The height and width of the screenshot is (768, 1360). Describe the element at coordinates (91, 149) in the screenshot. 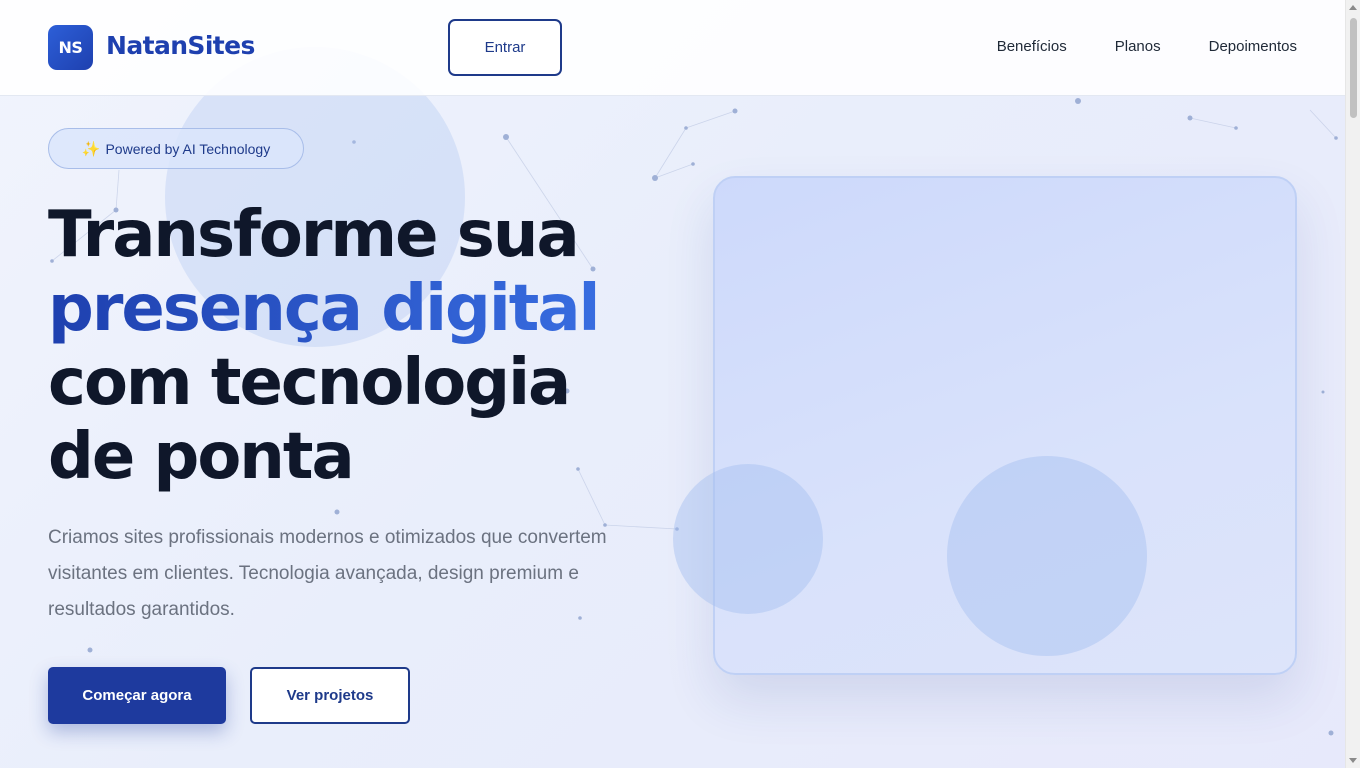

I see `sparkles-icon: ✨` at that location.